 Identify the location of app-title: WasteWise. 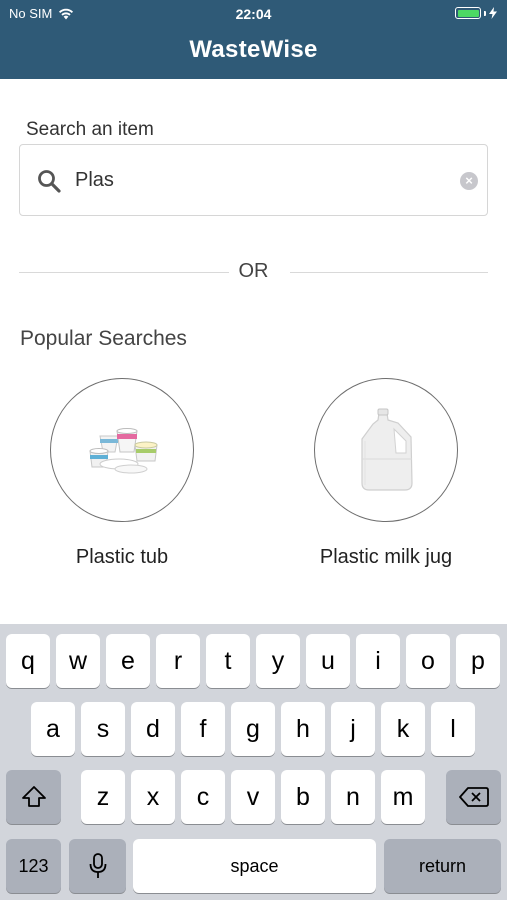
(253, 49).